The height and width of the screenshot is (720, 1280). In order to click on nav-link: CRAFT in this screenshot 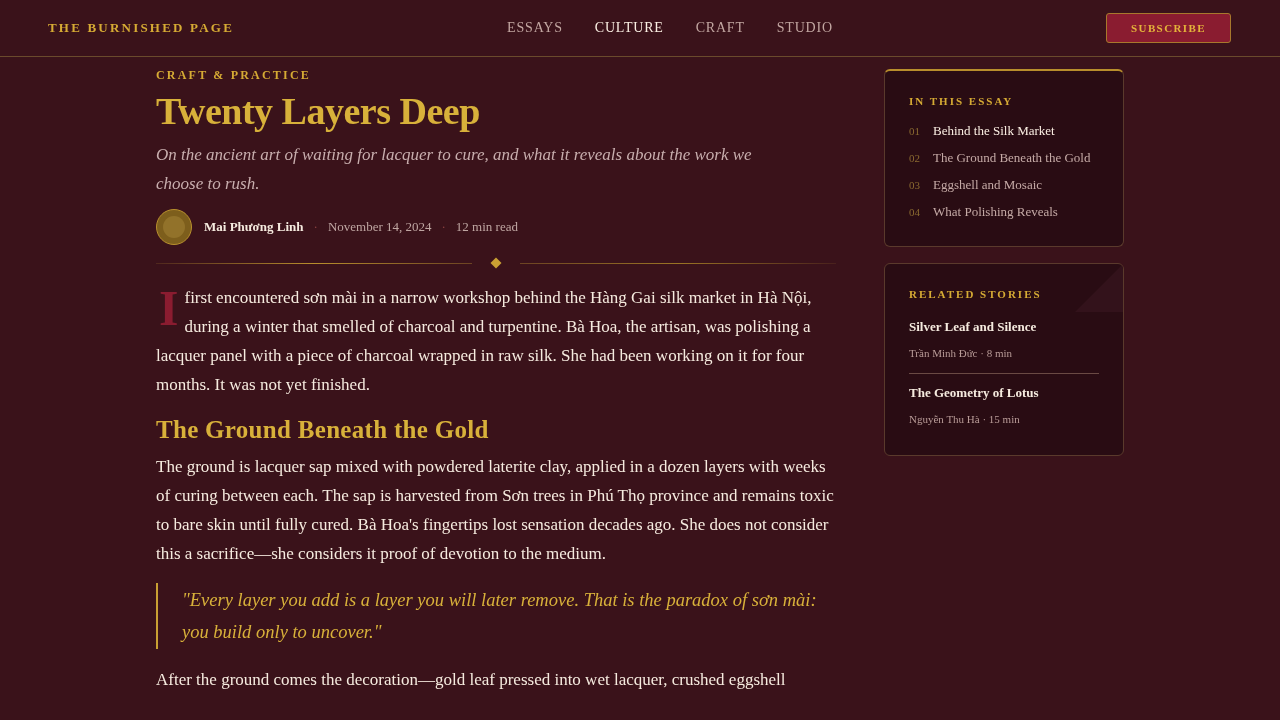, I will do `click(720, 28)`.